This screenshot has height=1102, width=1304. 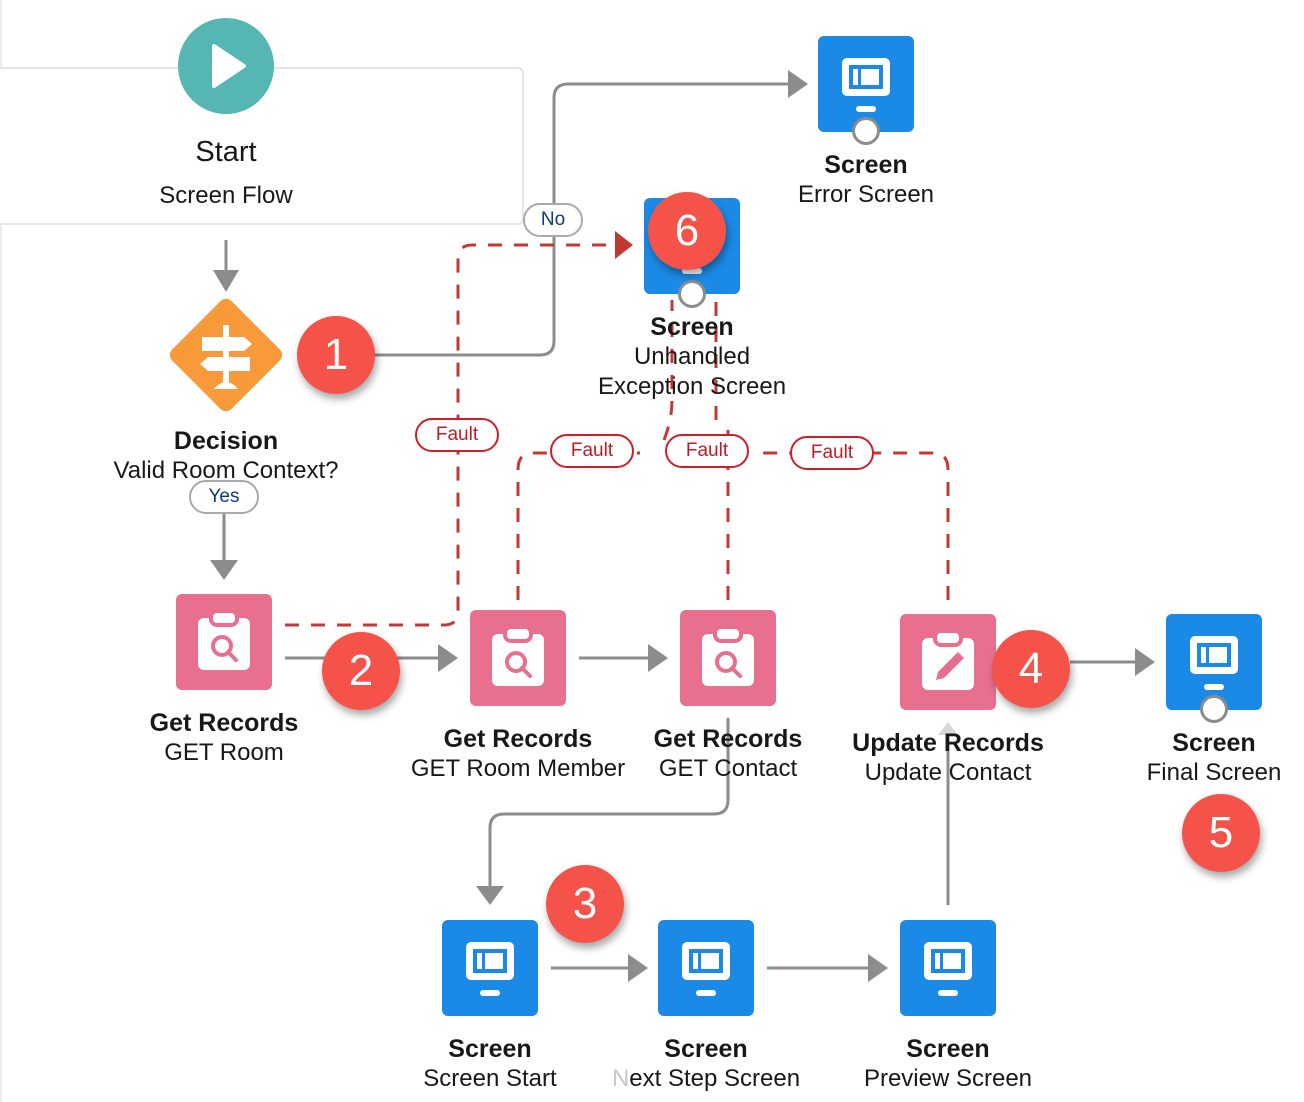 I want to click on screen-start-label: Screen Screen Start, so click(x=490, y=1064).